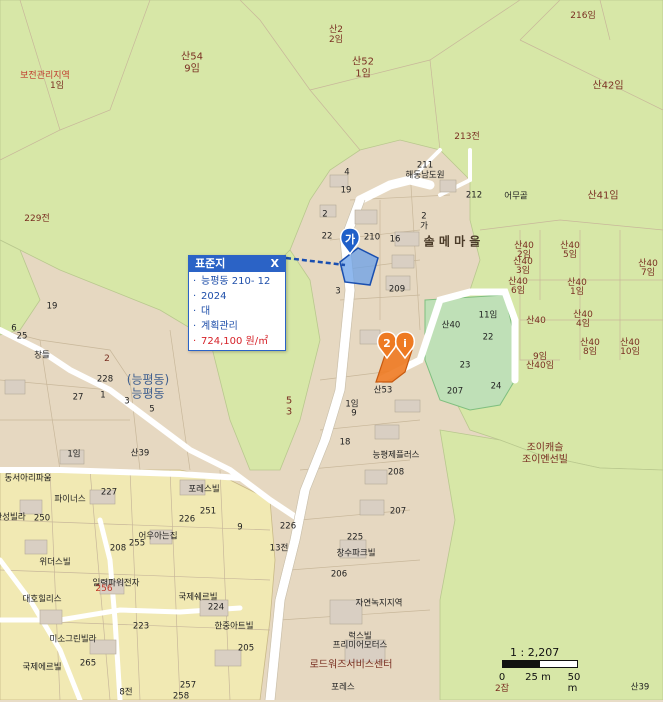  Describe the element at coordinates (192, 69) in the screenshot. I see `map-label: 9임` at that location.